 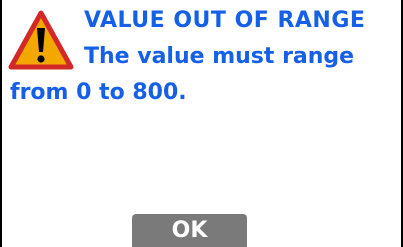 I want to click on warning-icon, so click(x=41, y=40).